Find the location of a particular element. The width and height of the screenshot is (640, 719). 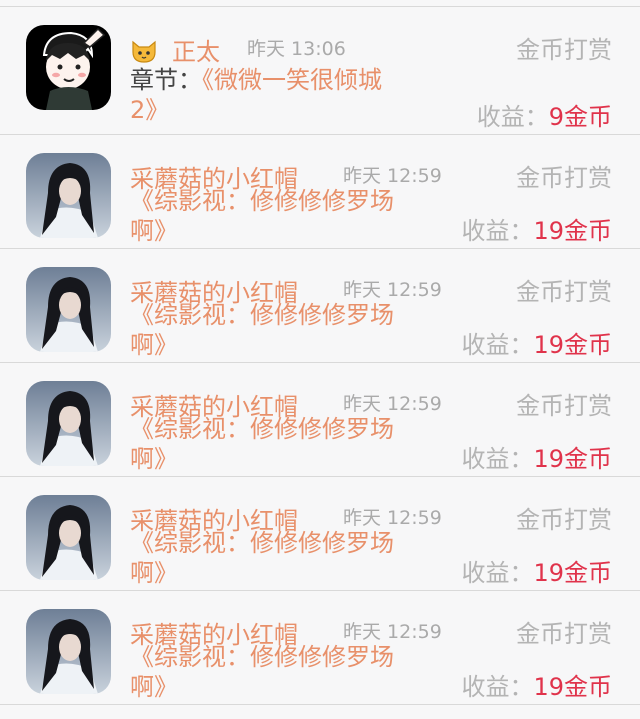

chapter-label: 章节： is located at coordinates (166, 80).